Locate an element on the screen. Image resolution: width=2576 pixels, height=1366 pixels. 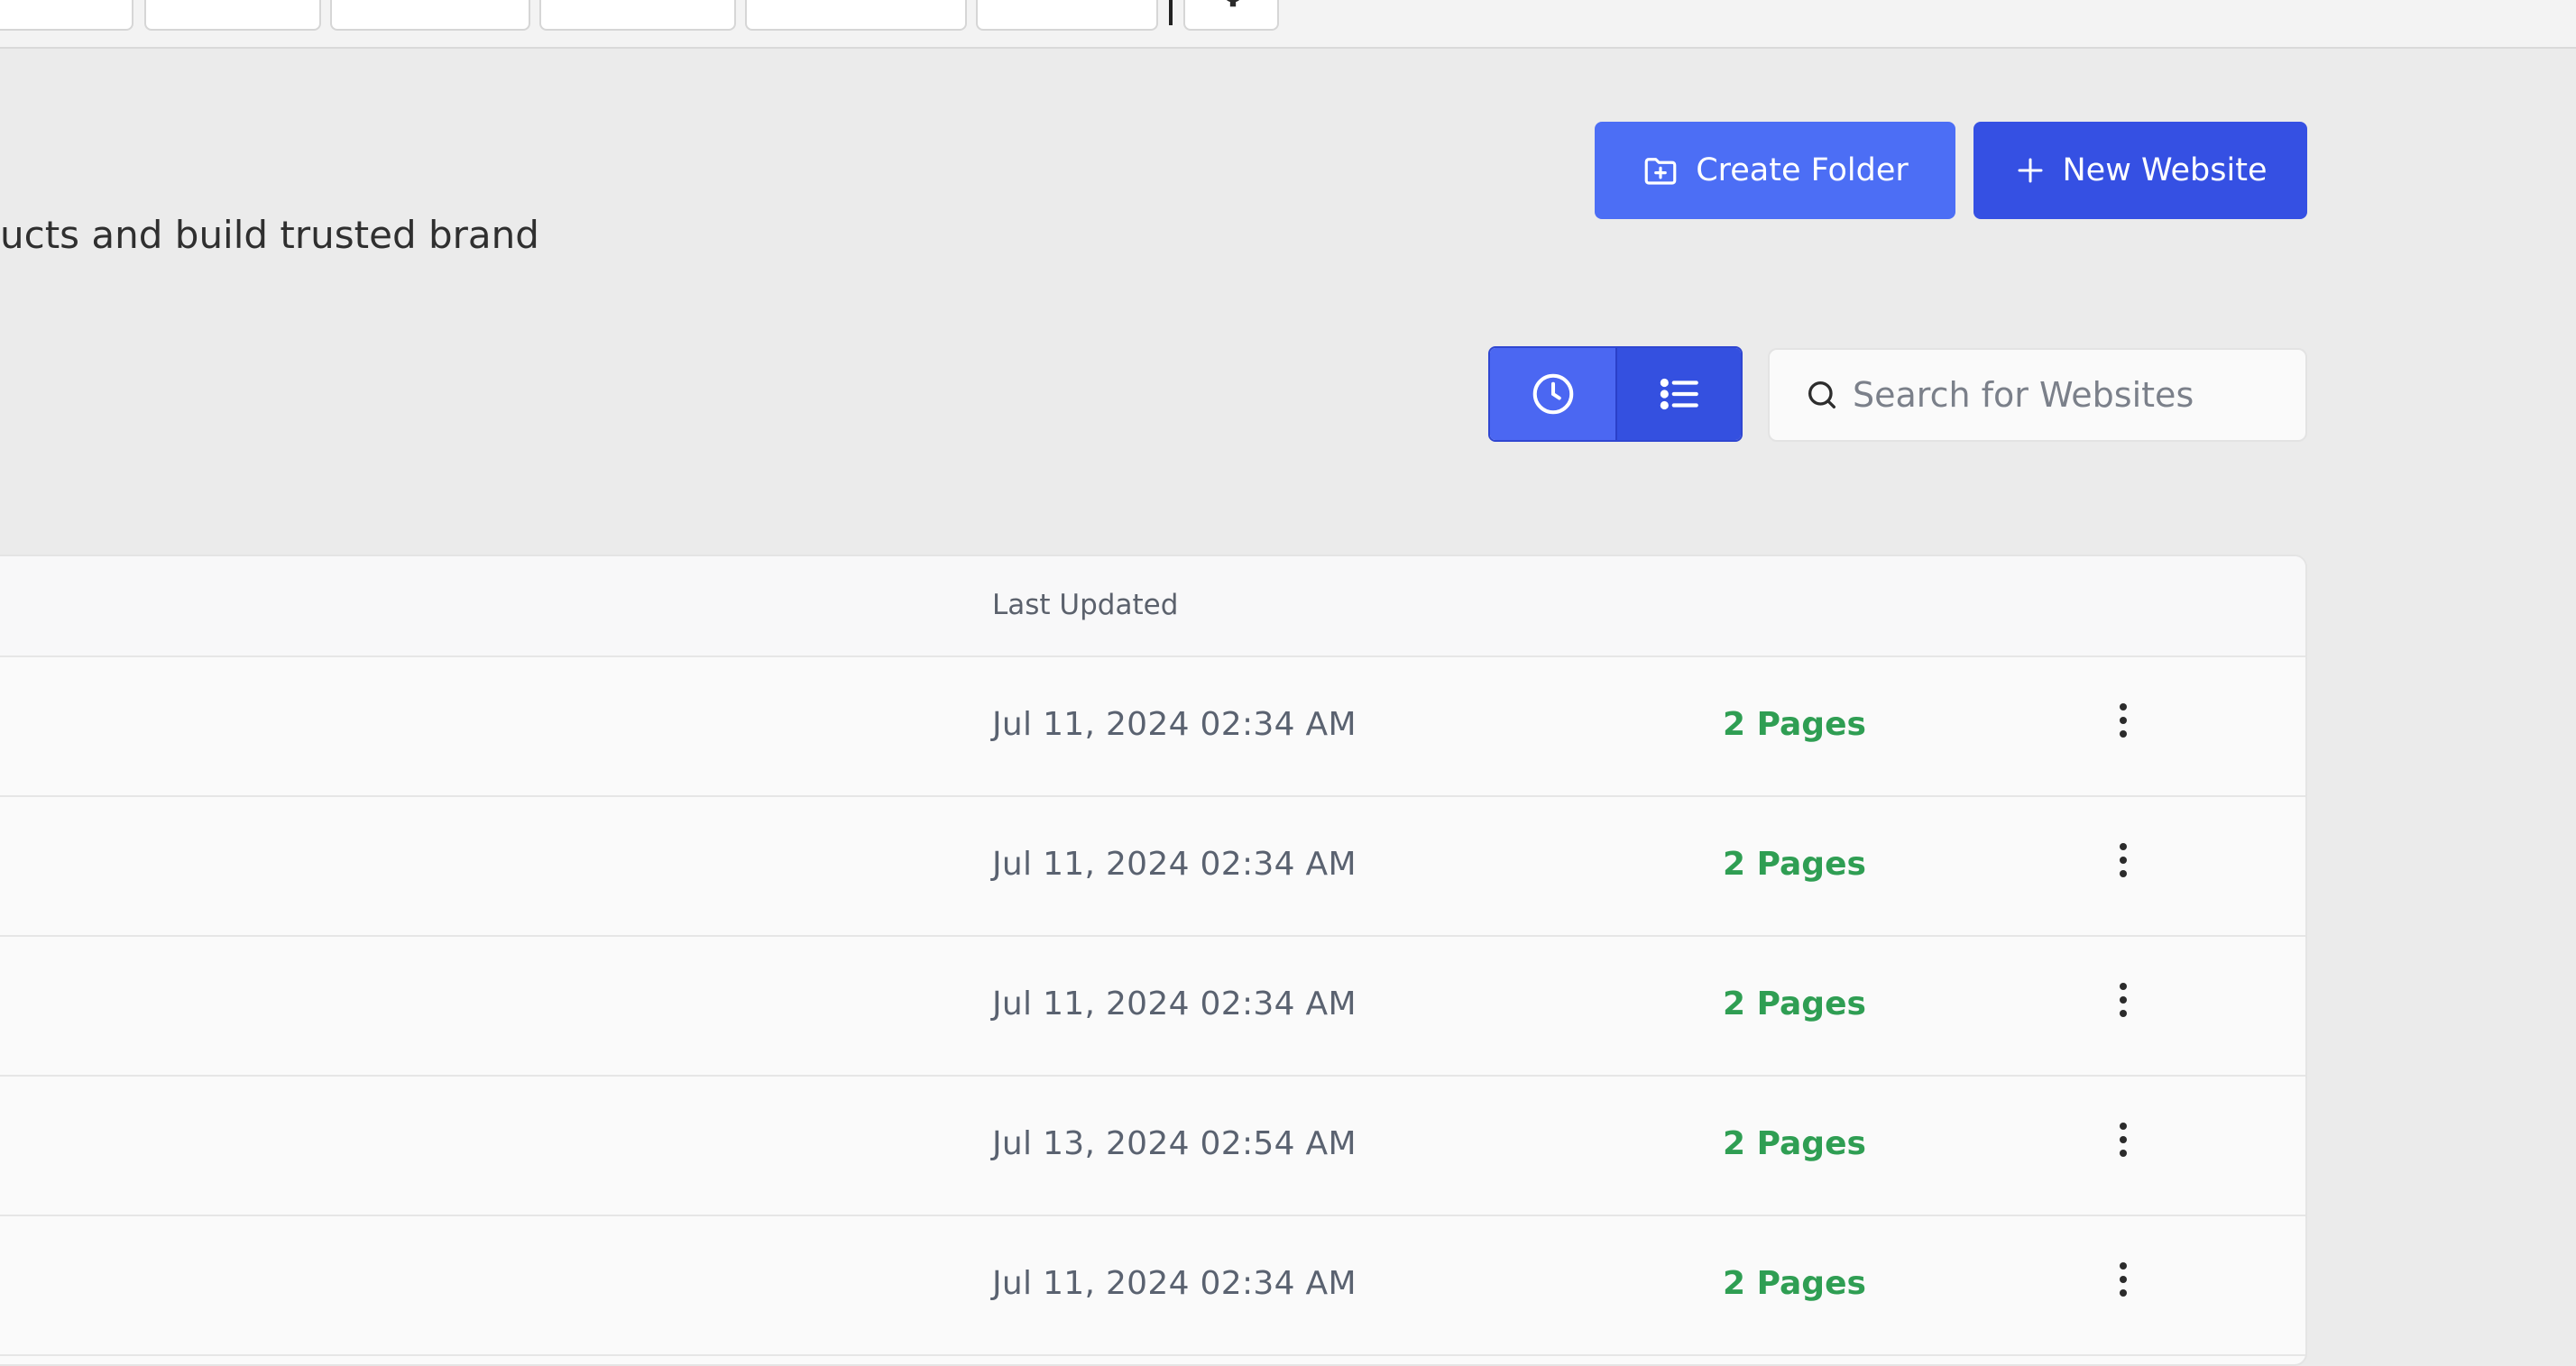
column-header-last-updated: Last Updated is located at coordinates (1086, 605).